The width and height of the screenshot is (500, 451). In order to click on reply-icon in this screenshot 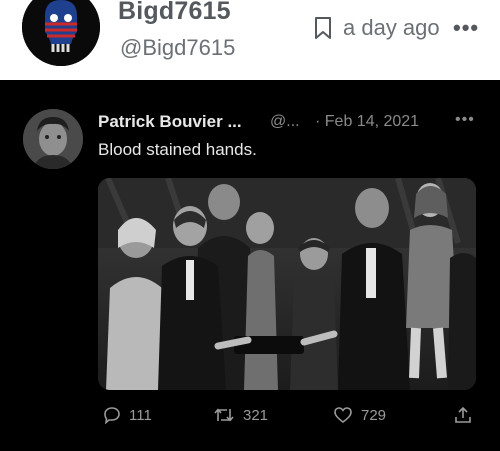, I will do `click(112, 415)`.